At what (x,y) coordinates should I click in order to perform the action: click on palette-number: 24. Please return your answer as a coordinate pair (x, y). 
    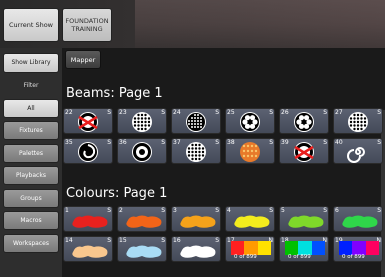
    Looking at the image, I should click on (177, 112).